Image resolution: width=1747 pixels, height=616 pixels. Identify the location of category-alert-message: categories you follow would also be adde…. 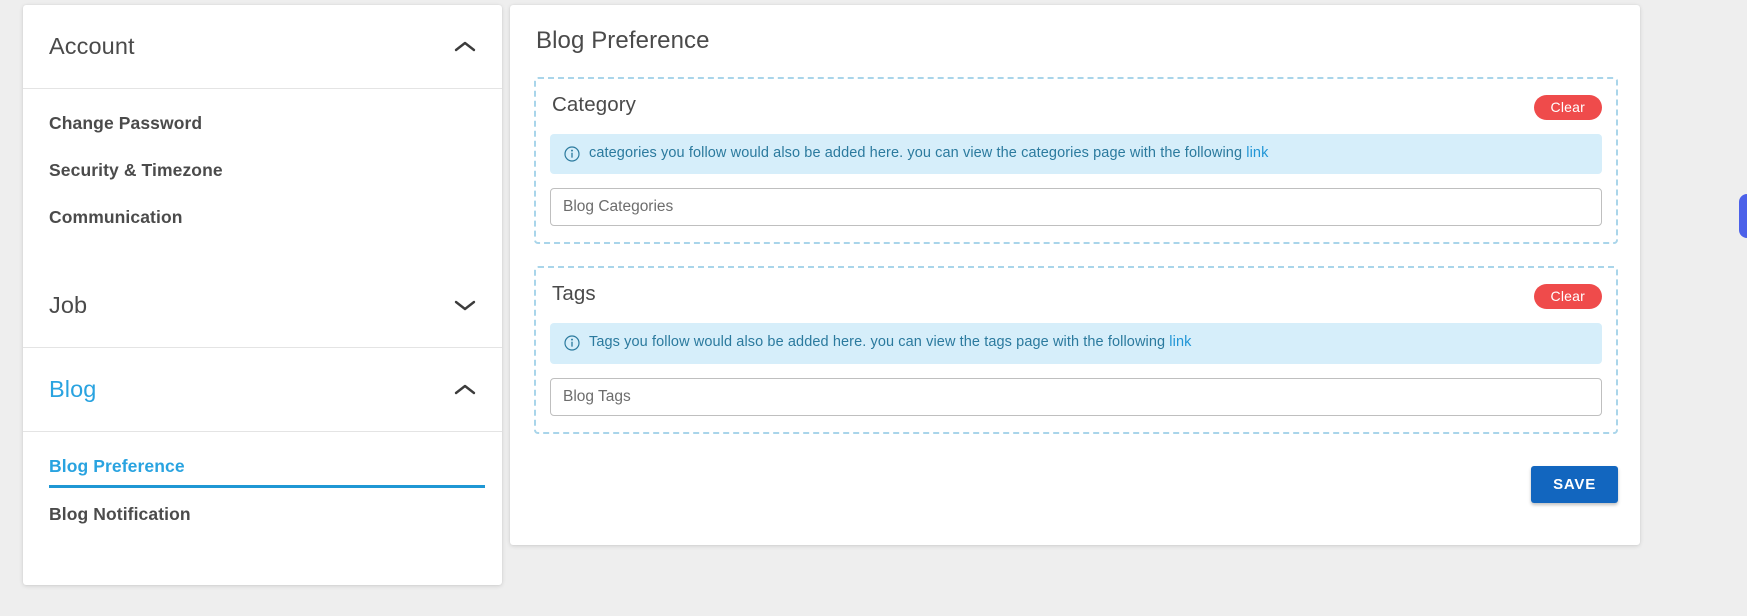
(918, 153).